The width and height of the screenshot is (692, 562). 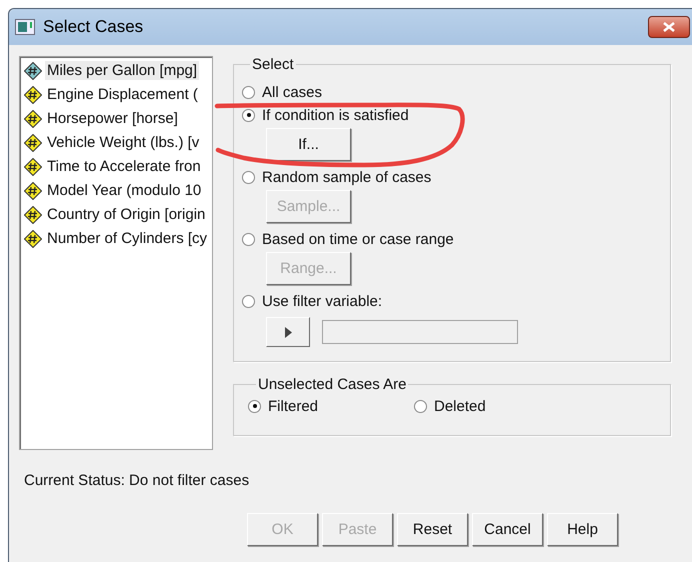 I want to click on status-text: Current Status: Do not filter cases, so click(x=137, y=480).